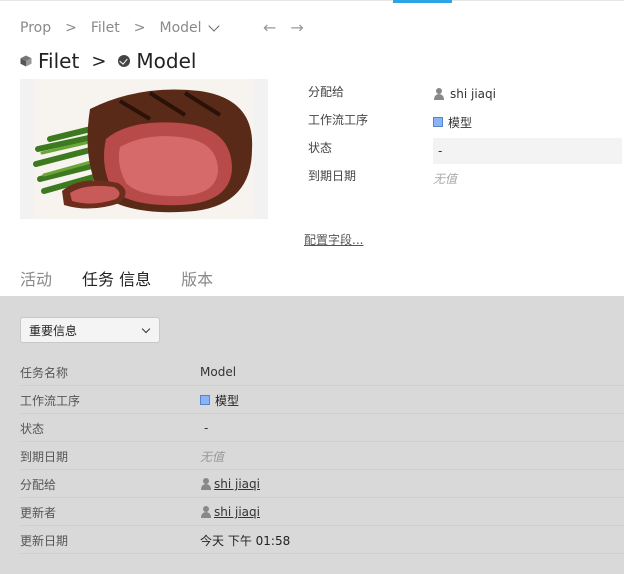 The width and height of the screenshot is (624, 574). I want to click on info-key: 任务名称, so click(44, 373).